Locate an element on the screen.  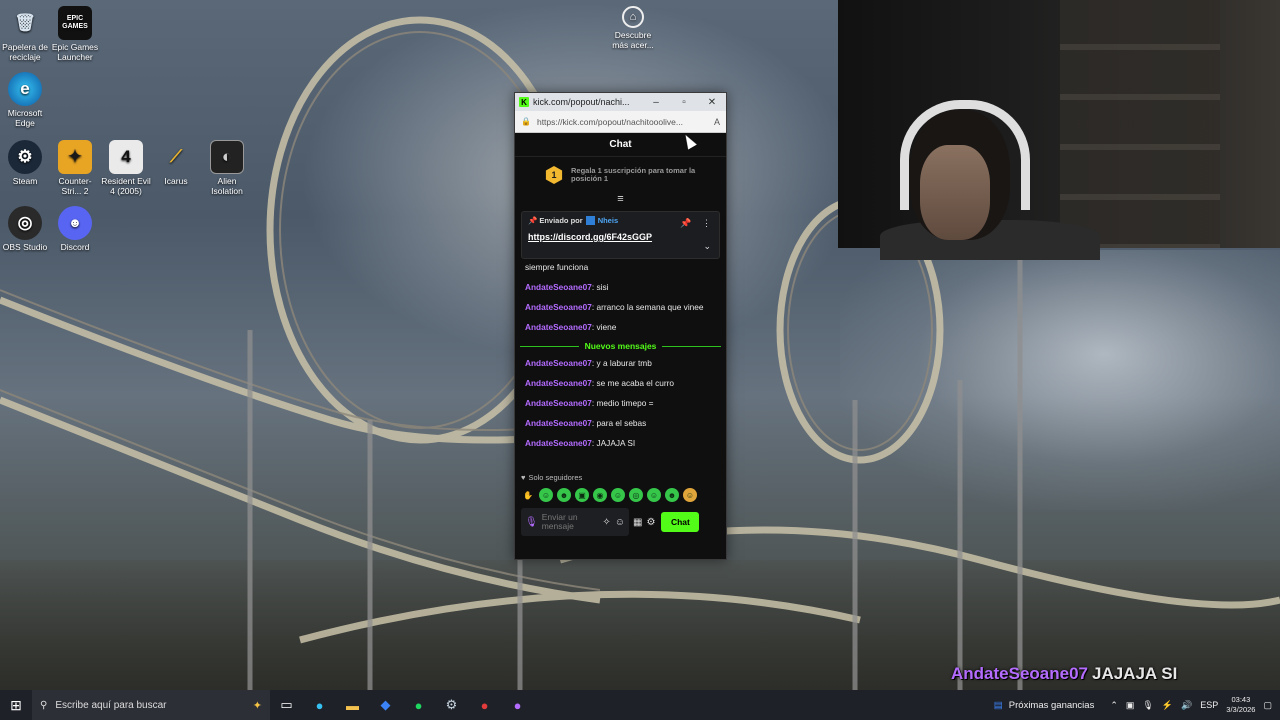
unpin-icon: 📌 is located at coordinates (685, 223).